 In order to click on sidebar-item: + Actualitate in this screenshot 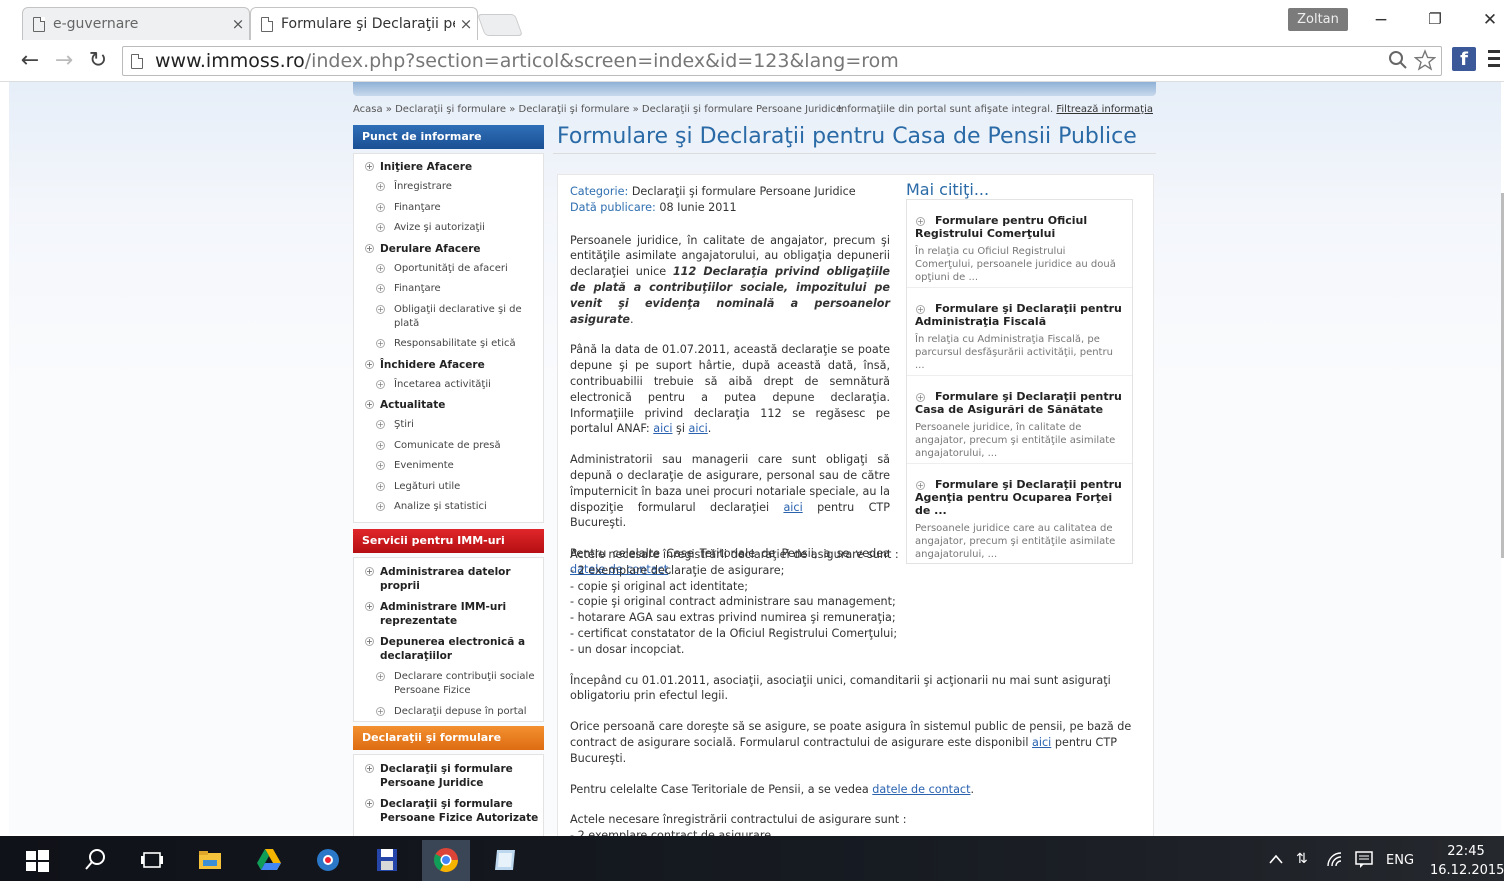, I will do `click(448, 405)`.